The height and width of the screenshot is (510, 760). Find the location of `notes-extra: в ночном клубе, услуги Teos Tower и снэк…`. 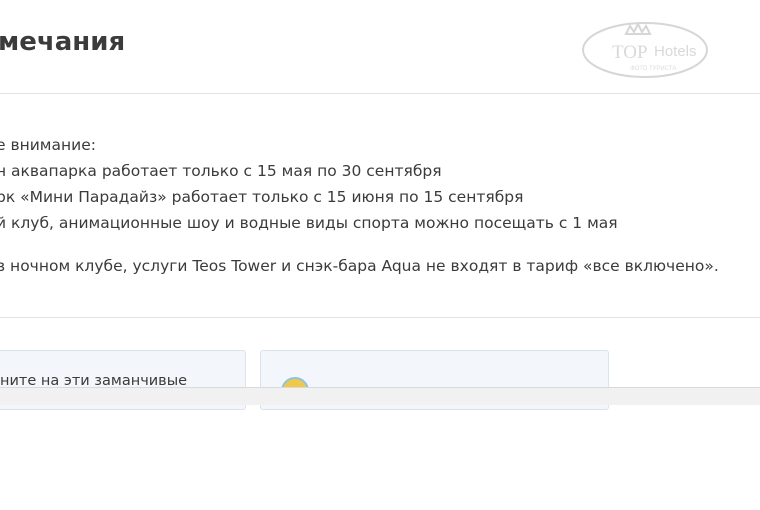

notes-extra: в ночном клубе, услуги Teos Tower и снэк… is located at coordinates (359, 266).